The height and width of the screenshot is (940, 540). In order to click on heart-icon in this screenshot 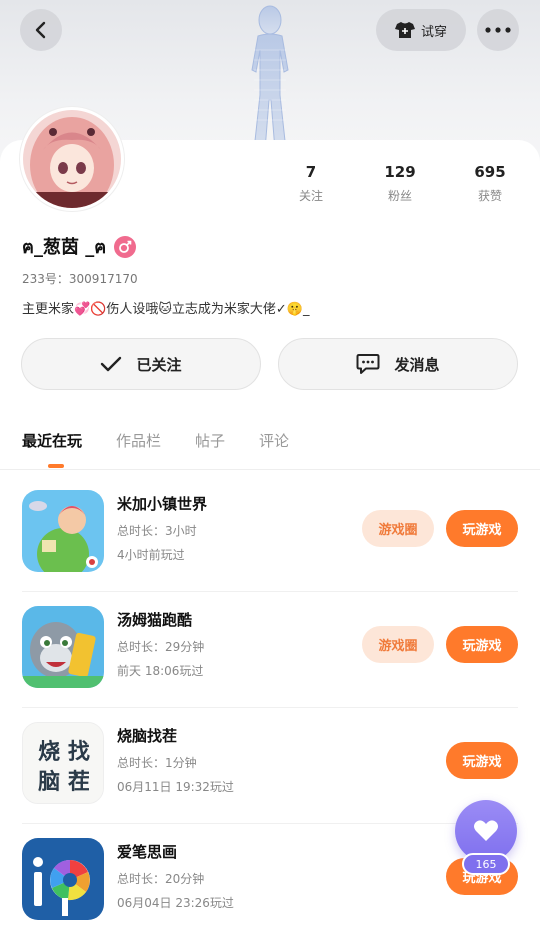, I will do `click(486, 830)`.